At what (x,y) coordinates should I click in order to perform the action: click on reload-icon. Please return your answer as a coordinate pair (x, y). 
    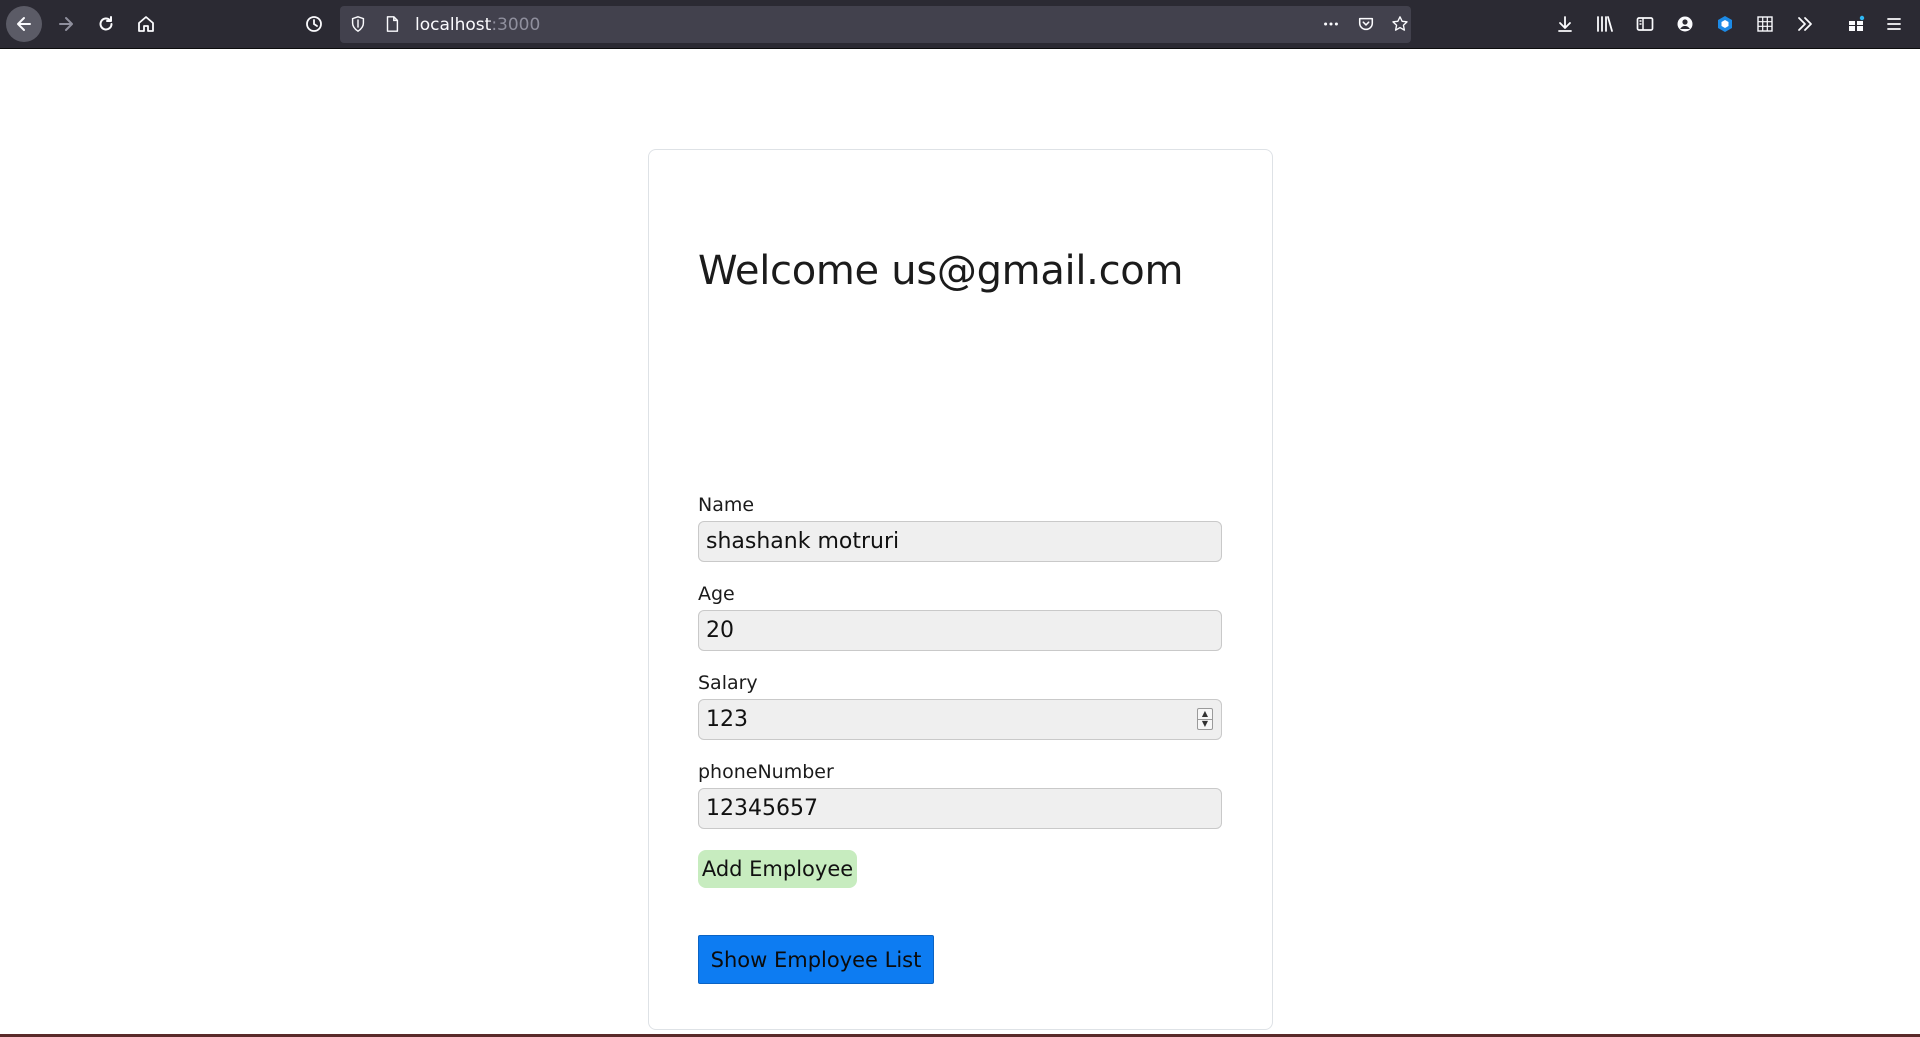
    Looking at the image, I should click on (106, 23).